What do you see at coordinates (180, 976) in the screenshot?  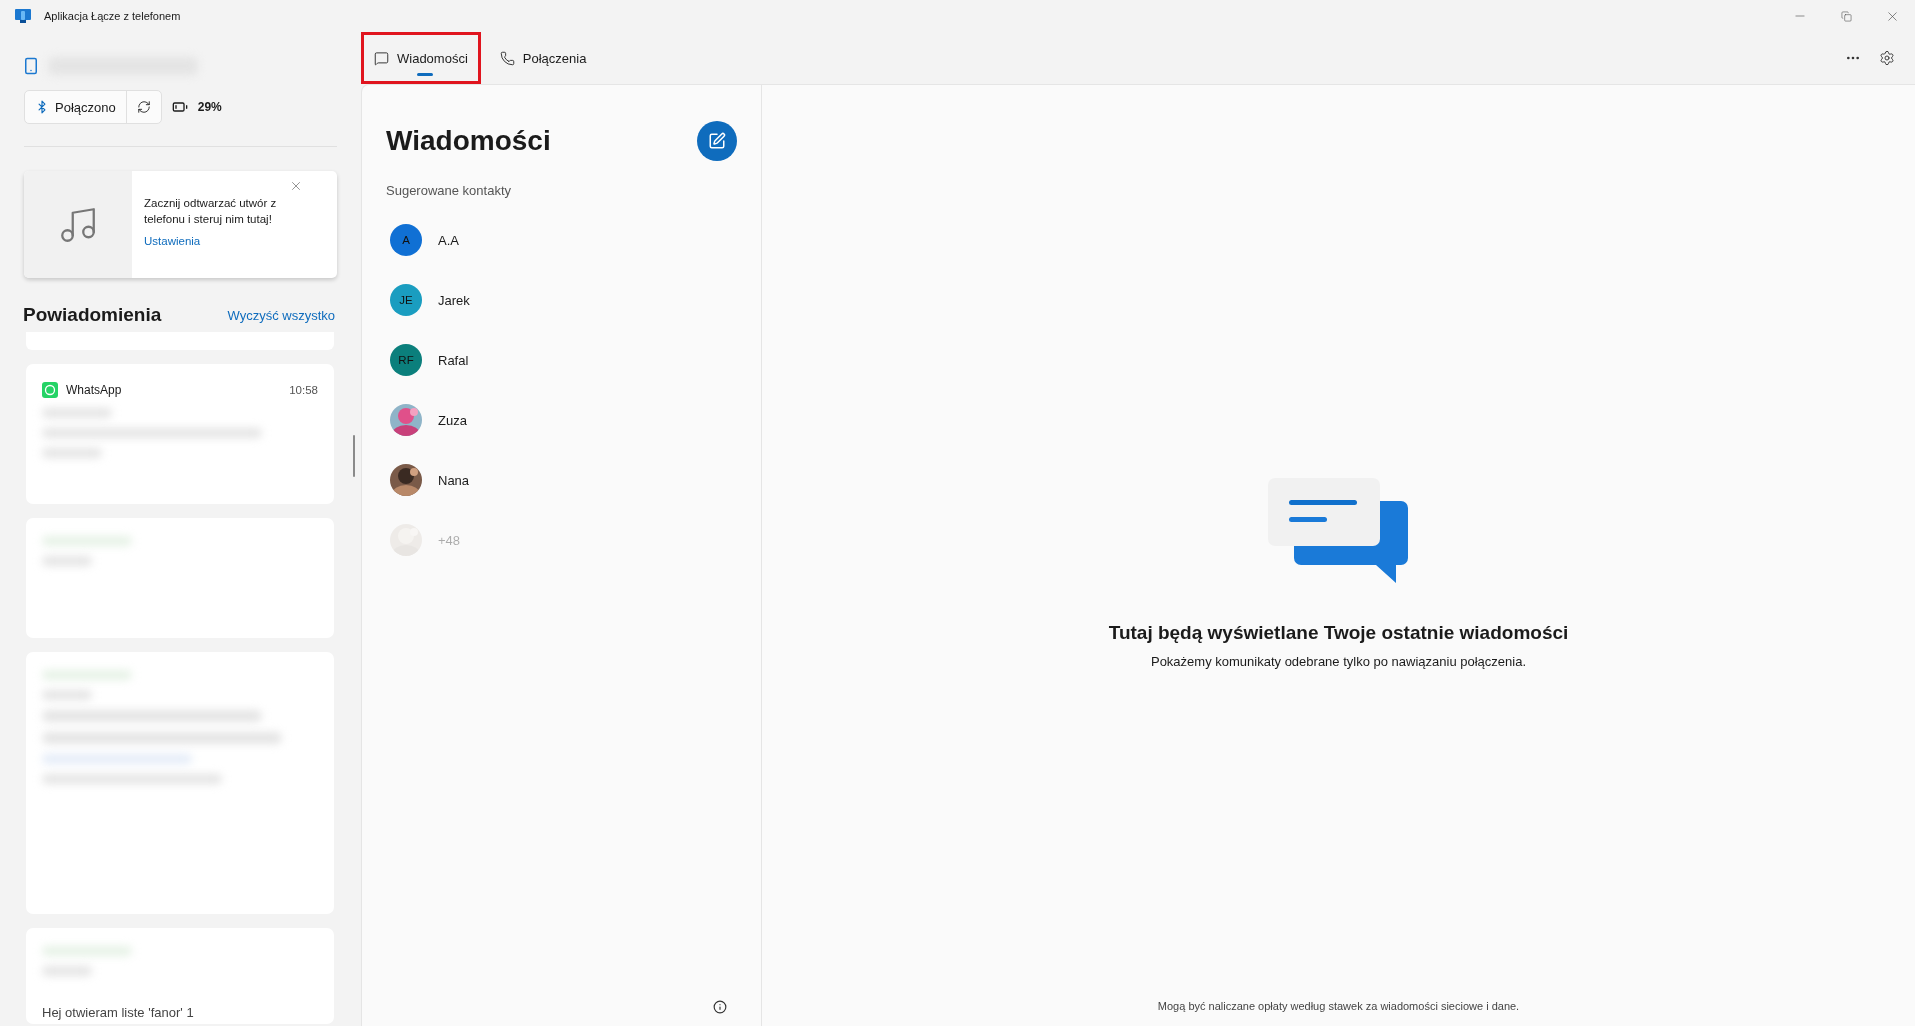 I see `notification-card: Hej otwieram liste 'fanor' 1` at bounding box center [180, 976].